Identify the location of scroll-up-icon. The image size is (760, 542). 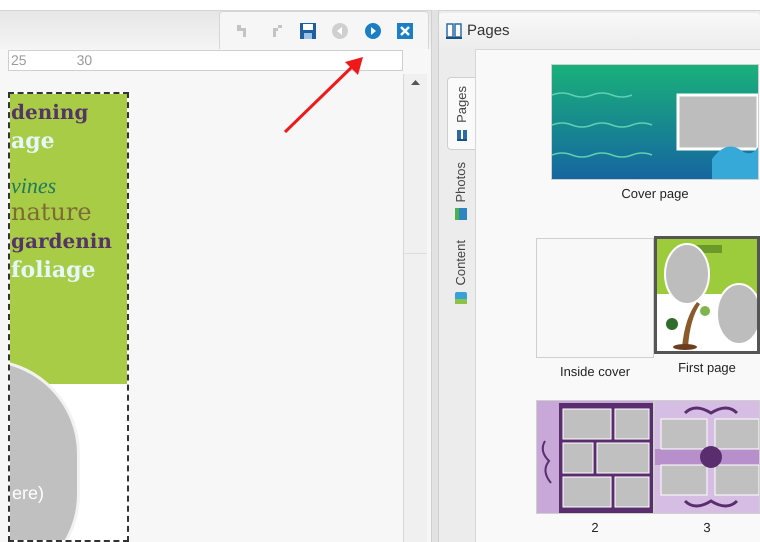
(415, 82).